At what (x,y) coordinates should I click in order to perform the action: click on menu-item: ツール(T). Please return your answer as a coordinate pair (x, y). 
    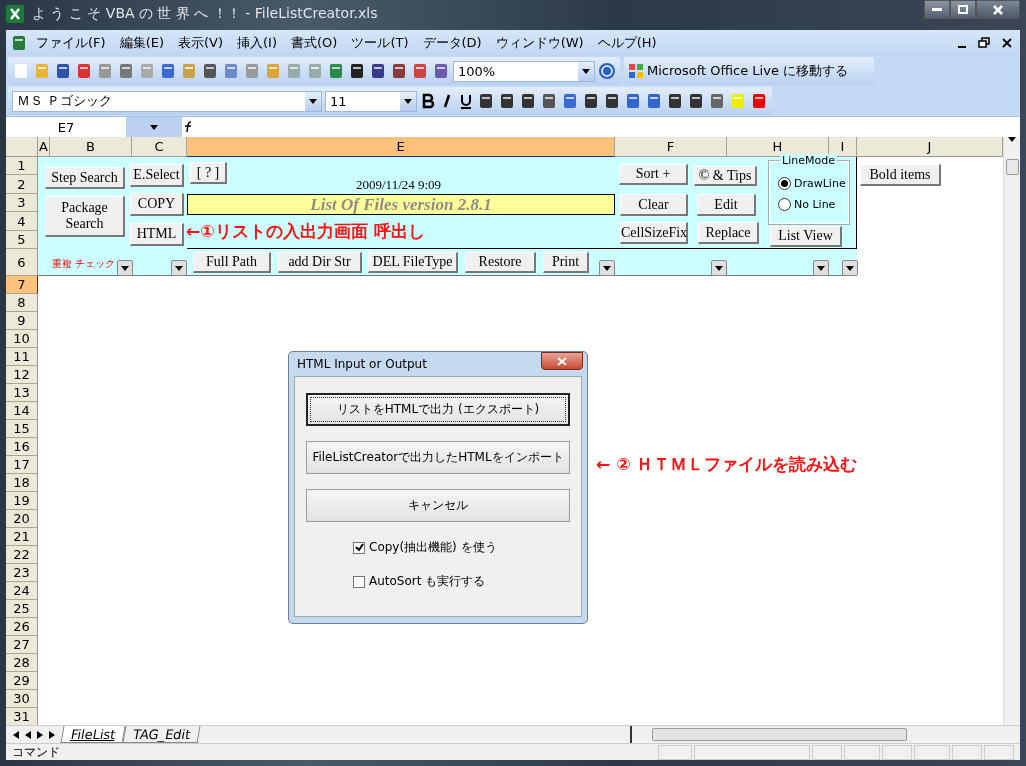
    Looking at the image, I should click on (380, 43).